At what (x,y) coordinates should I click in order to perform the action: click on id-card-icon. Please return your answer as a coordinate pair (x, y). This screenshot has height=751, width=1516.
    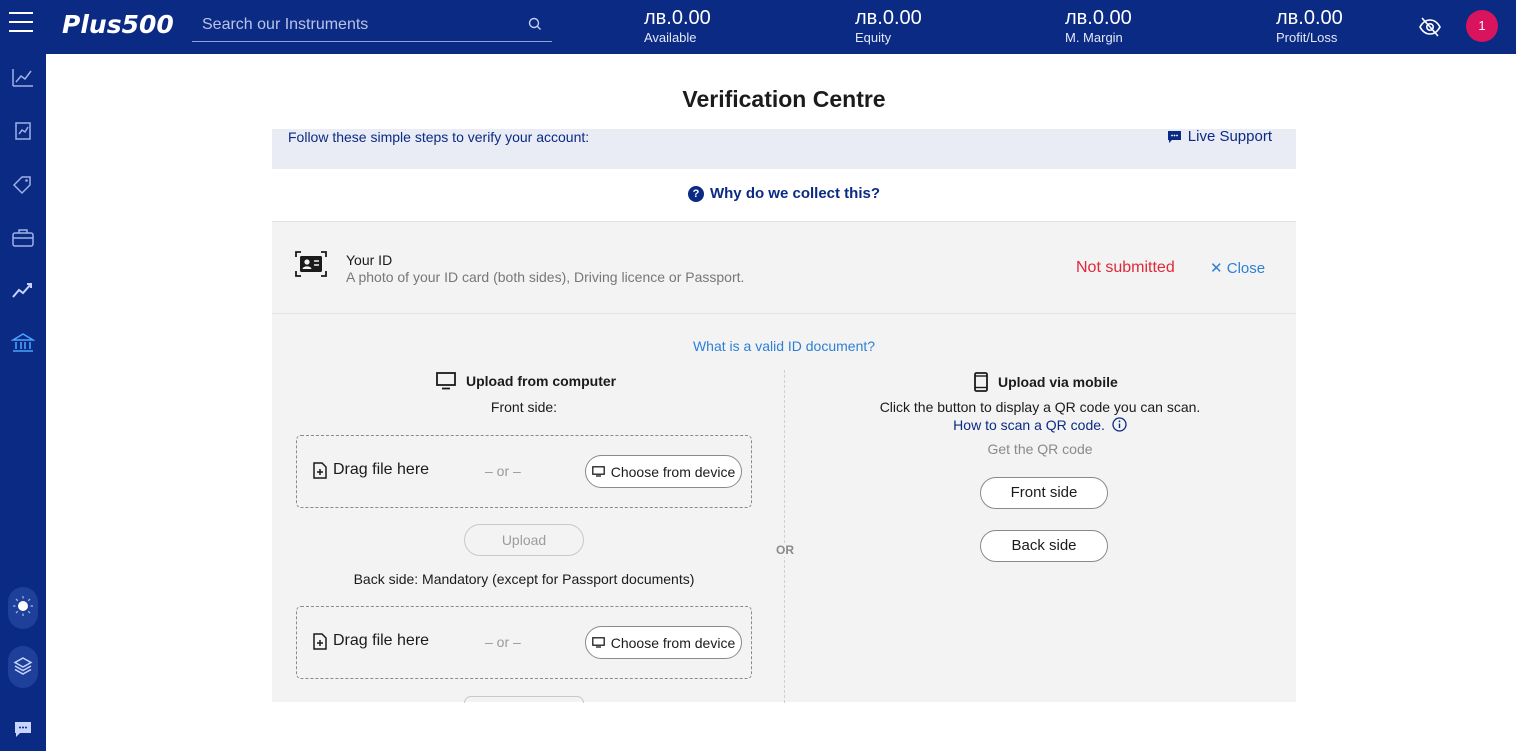
    Looking at the image, I should click on (311, 266).